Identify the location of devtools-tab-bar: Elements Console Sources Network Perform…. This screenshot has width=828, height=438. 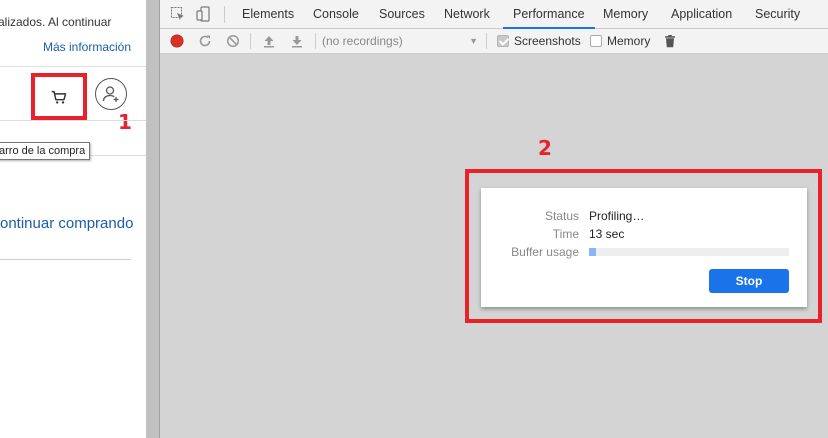
(494, 14).